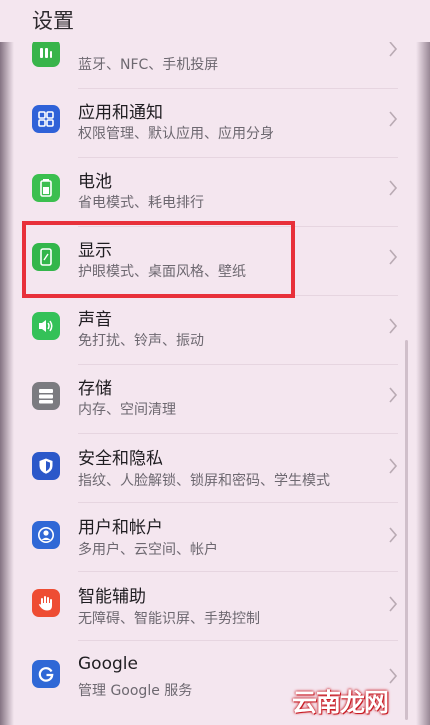 The width and height of the screenshot is (430, 725). I want to click on apps-grid-icon, so click(46, 119).